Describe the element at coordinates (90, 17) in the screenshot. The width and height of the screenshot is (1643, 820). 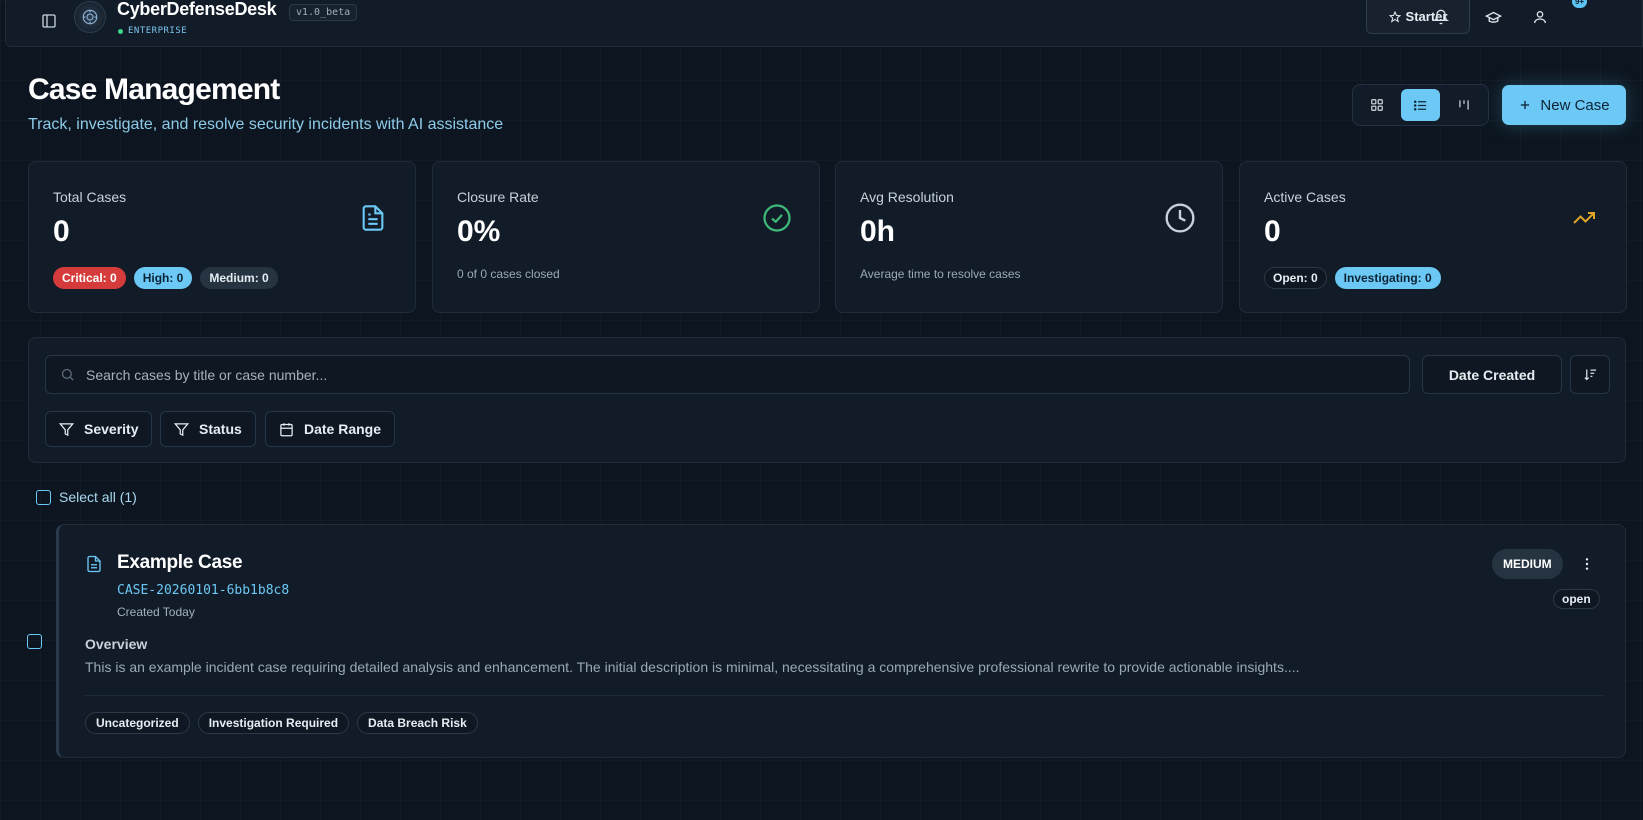
I see `app-logo` at that location.